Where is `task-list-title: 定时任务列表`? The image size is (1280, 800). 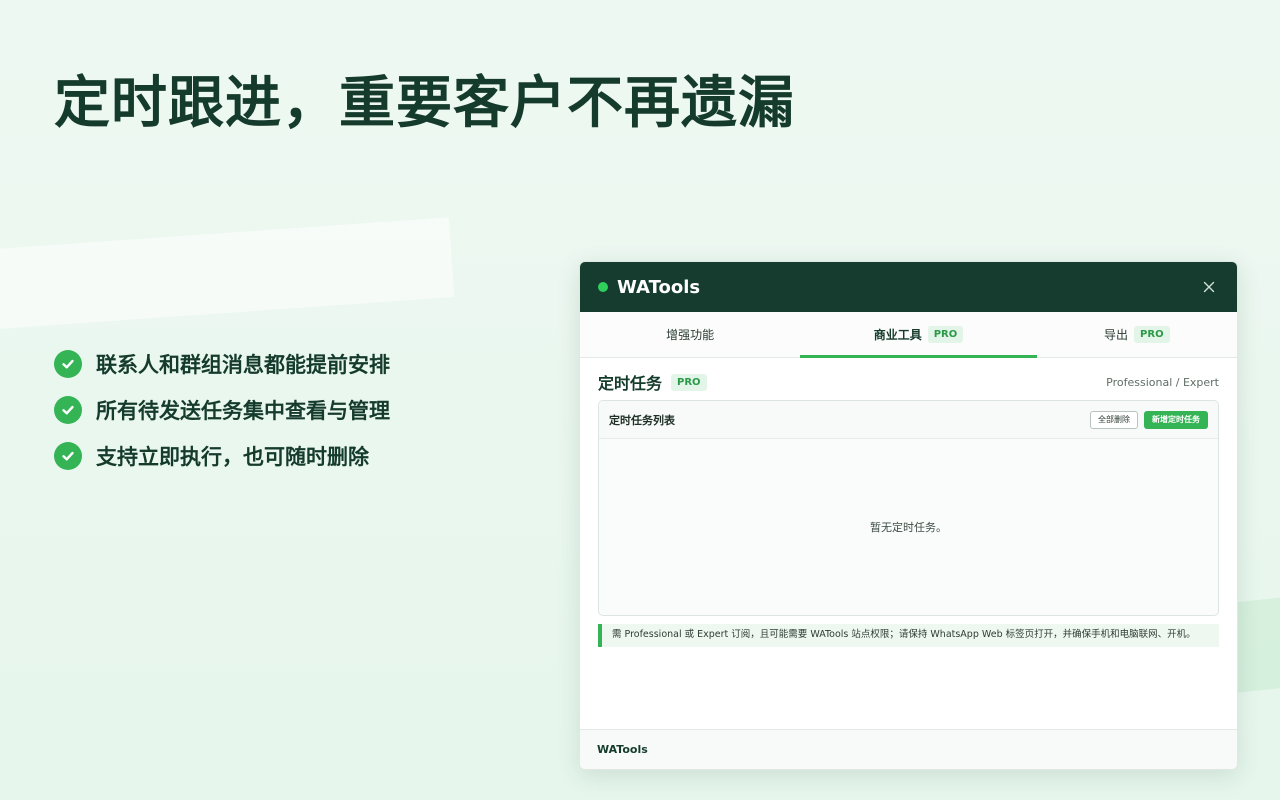
task-list-title: 定时任务列表 is located at coordinates (642, 420).